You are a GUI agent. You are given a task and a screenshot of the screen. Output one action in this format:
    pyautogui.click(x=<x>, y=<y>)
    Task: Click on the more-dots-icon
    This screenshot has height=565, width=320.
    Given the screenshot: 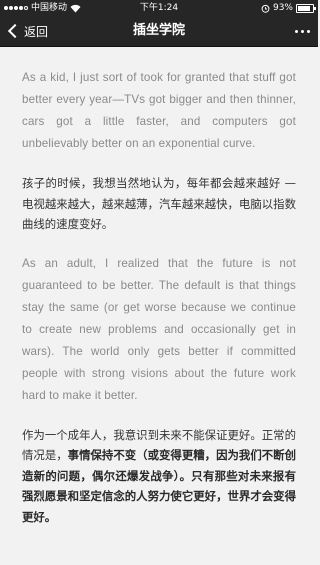 What is the action you would take?
    pyautogui.click(x=302, y=31)
    